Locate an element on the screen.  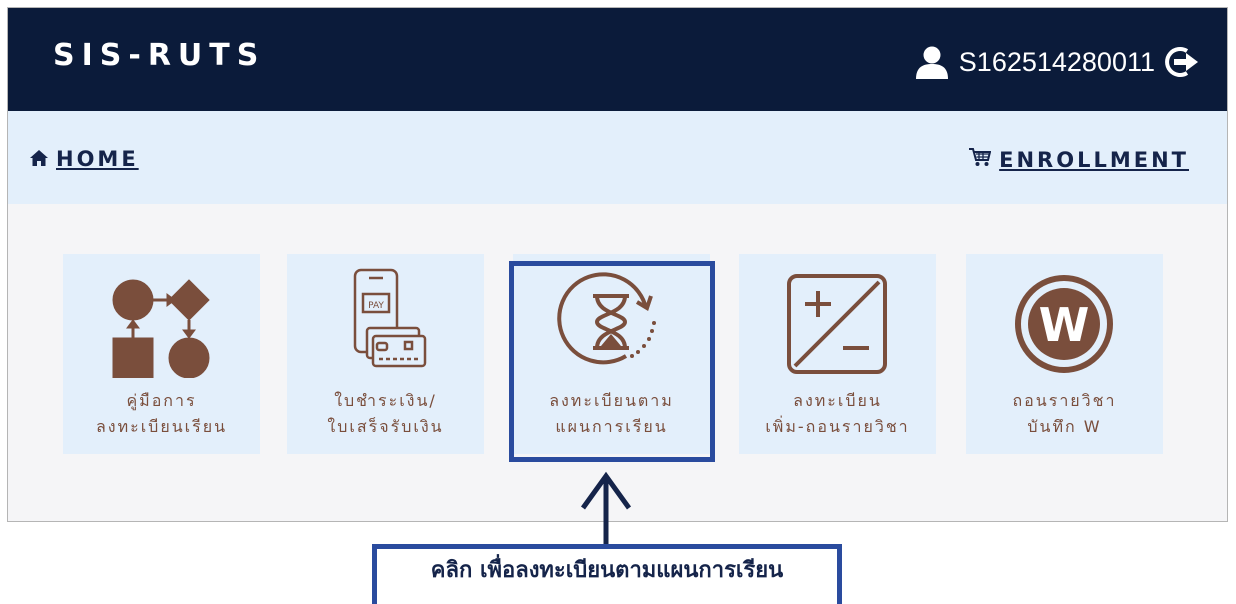
enrollment-link: ENROLLMENT is located at coordinates (1079, 159).